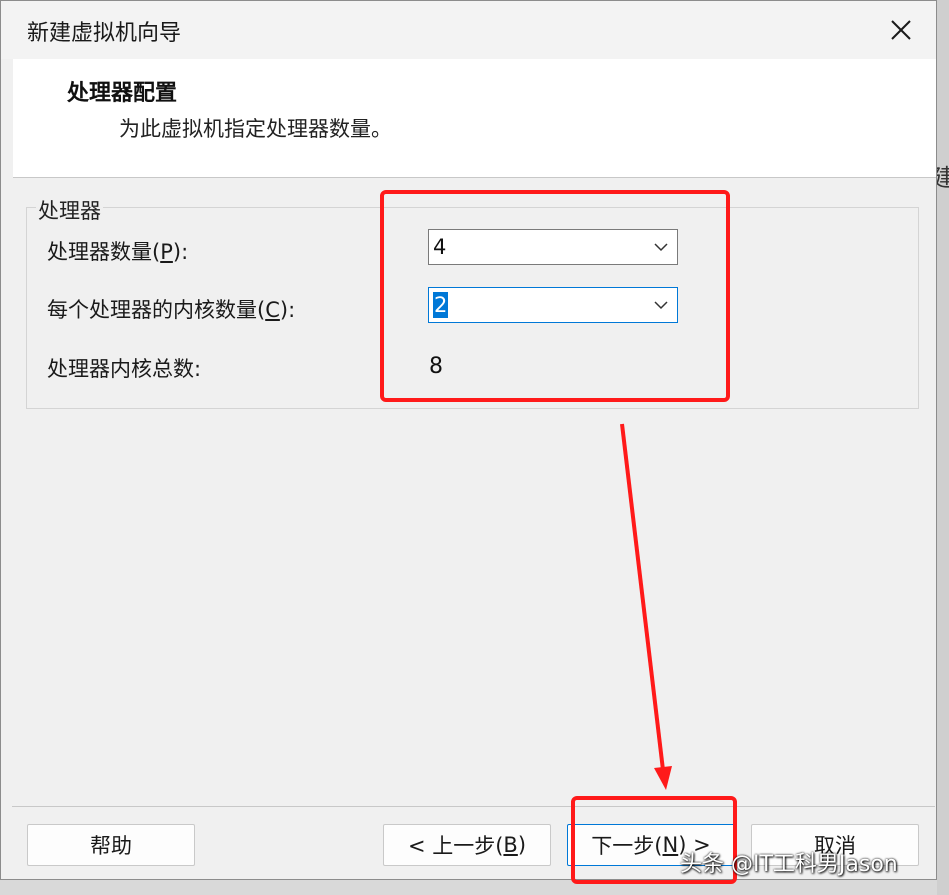  I want to click on processor-group-legend: 处理器, so click(69, 210).